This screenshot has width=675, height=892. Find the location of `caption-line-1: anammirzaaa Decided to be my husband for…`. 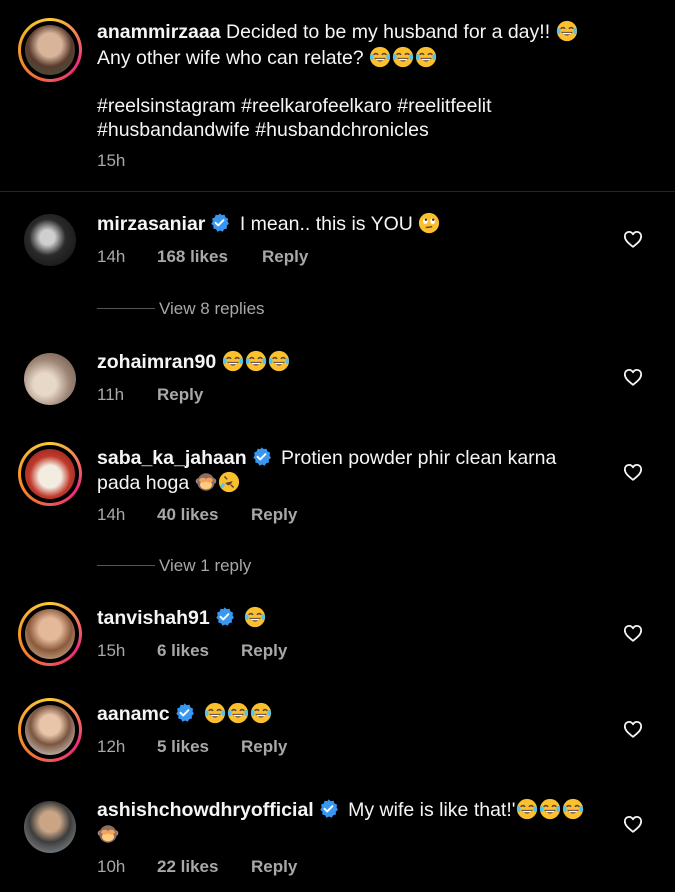

caption-line-1: anammirzaaa Decided to be my husband for… is located at coordinates (338, 32).